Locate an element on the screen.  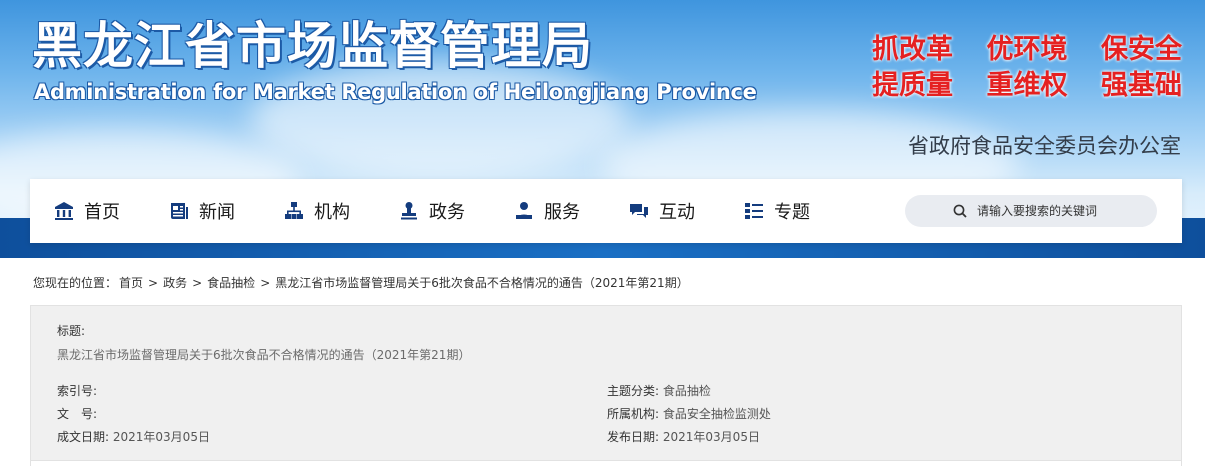
category-field: 主题分类: 食品抽检 is located at coordinates (659, 390).